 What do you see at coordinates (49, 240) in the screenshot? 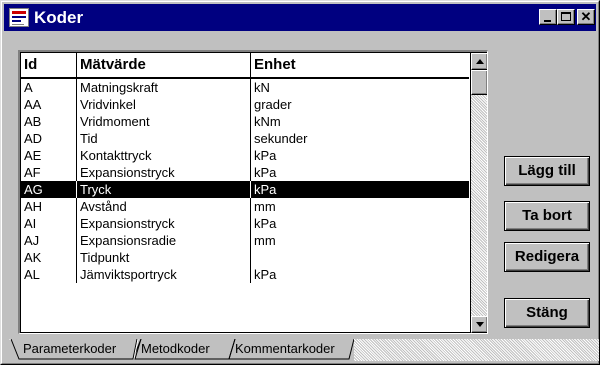
I see `cell-id: AJ` at bounding box center [49, 240].